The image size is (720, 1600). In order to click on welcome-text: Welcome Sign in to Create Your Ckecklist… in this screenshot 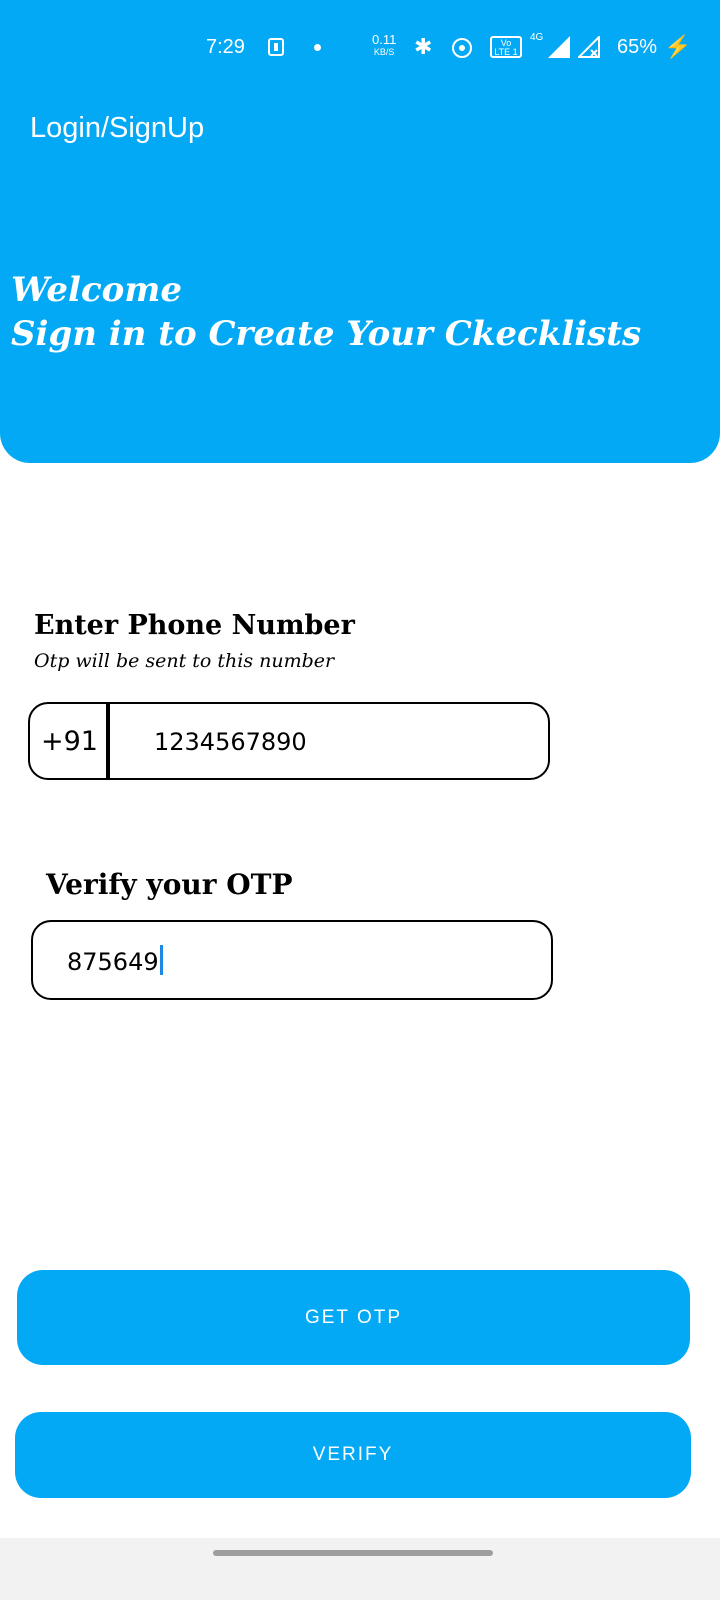, I will do `click(326, 312)`.